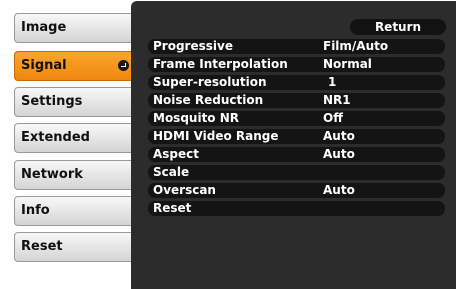  What do you see at coordinates (332, 82) in the screenshot?
I see `row-value: 1` at bounding box center [332, 82].